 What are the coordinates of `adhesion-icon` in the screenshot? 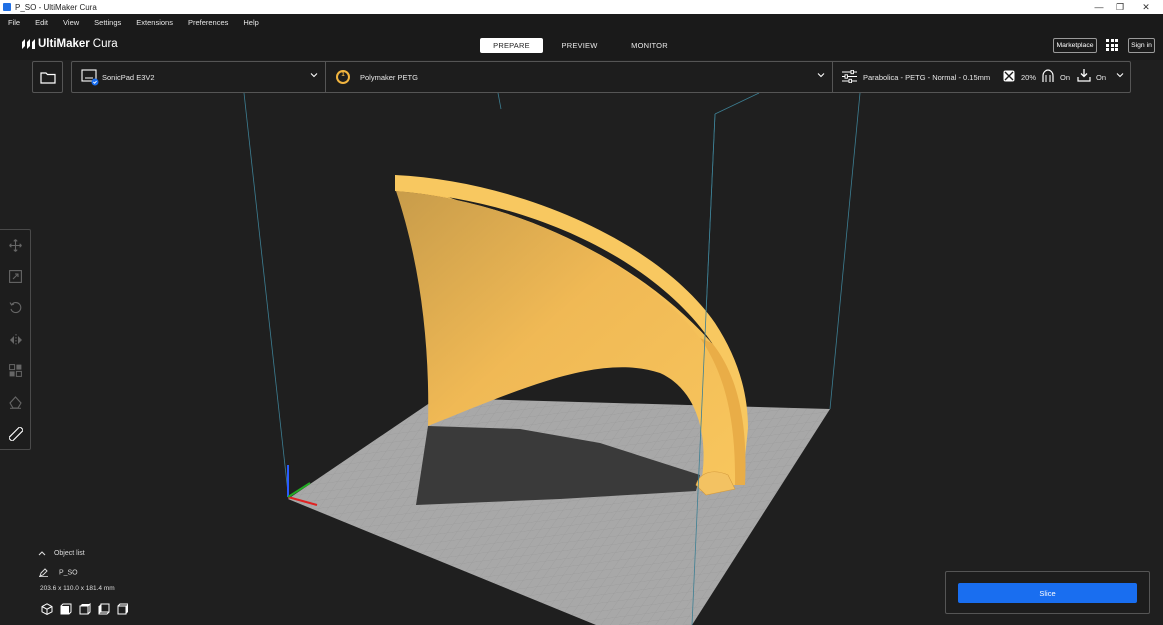 It's located at (1084, 75).